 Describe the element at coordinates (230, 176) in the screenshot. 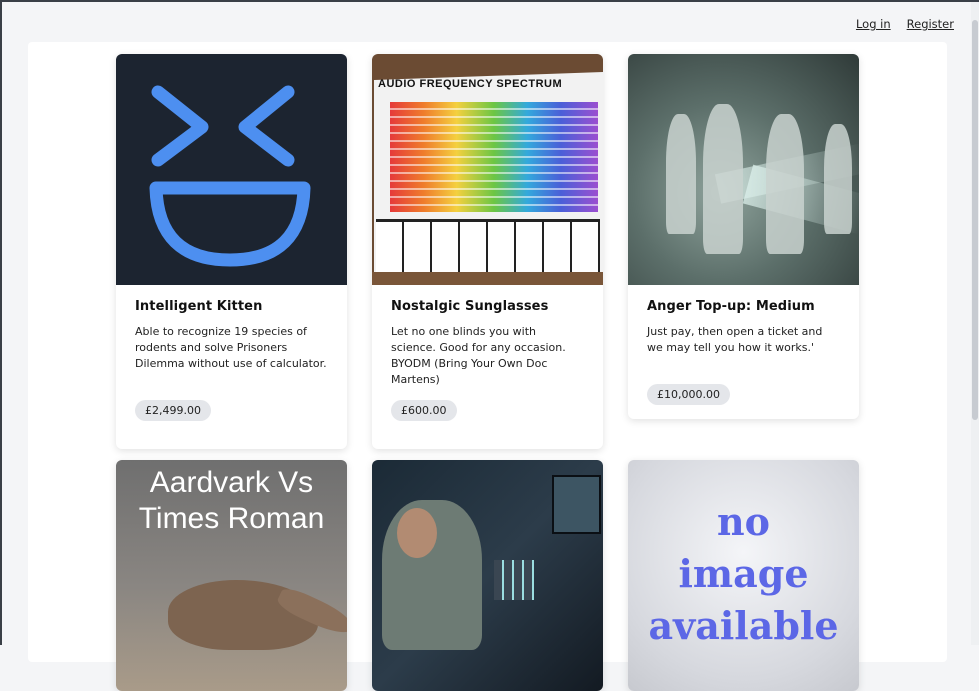

I see `laughing-face-icon` at that location.